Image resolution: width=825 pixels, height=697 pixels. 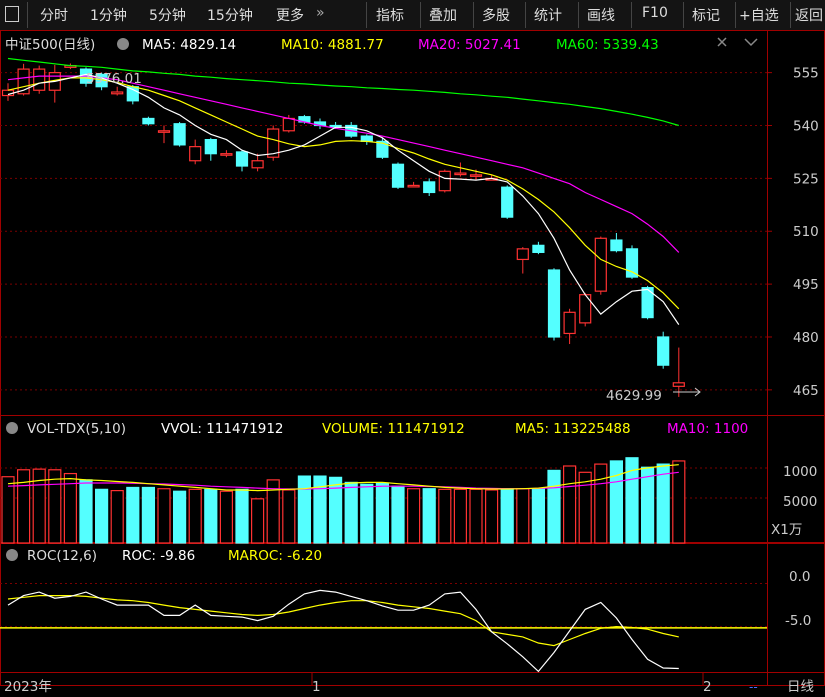 What do you see at coordinates (806, 338) in the screenshot?
I see `y-tick-label: 480` at bounding box center [806, 338].